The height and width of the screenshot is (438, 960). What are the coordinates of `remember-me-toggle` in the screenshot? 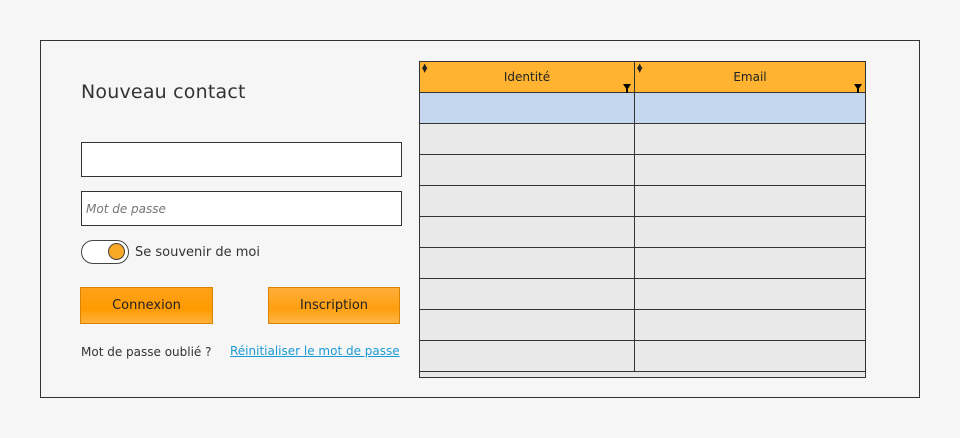 It's located at (105, 252).